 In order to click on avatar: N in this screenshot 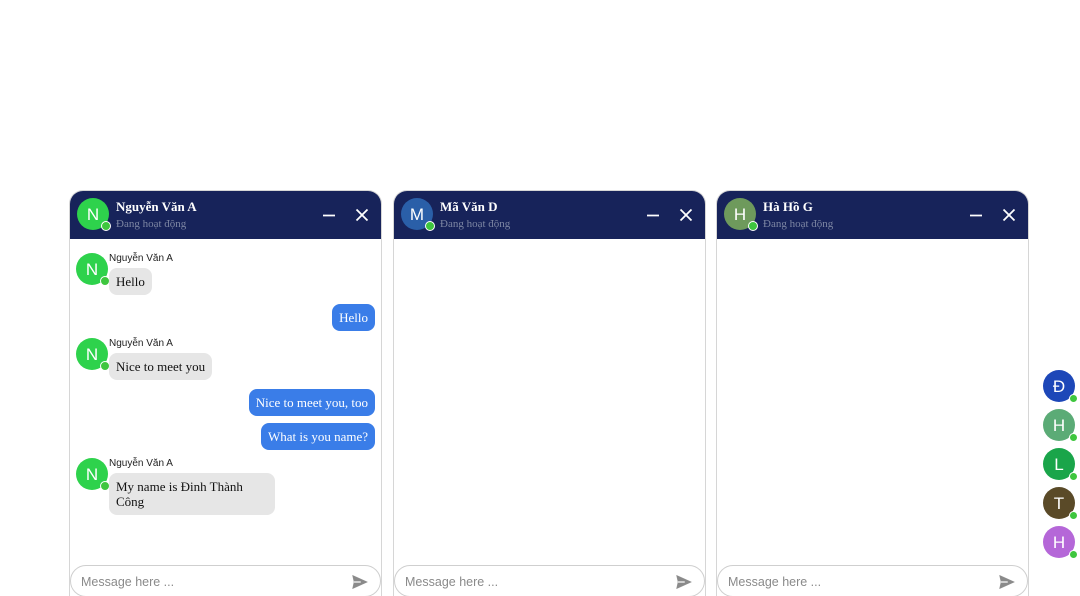, I will do `click(94, 214)`.